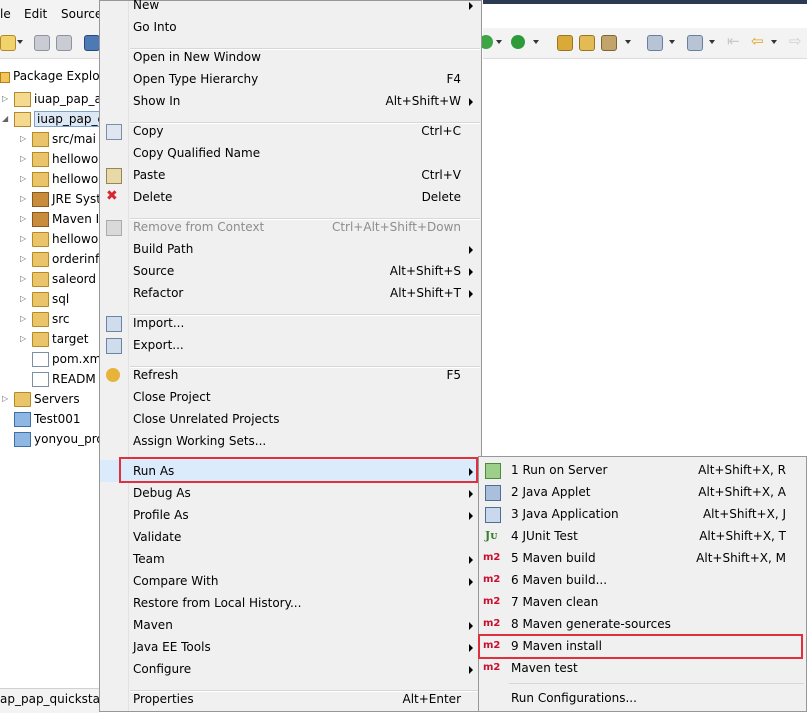 The image size is (807, 713). What do you see at coordinates (642, 668) in the screenshot?
I see `submenu-item-maven-test: m2 Maven test` at bounding box center [642, 668].